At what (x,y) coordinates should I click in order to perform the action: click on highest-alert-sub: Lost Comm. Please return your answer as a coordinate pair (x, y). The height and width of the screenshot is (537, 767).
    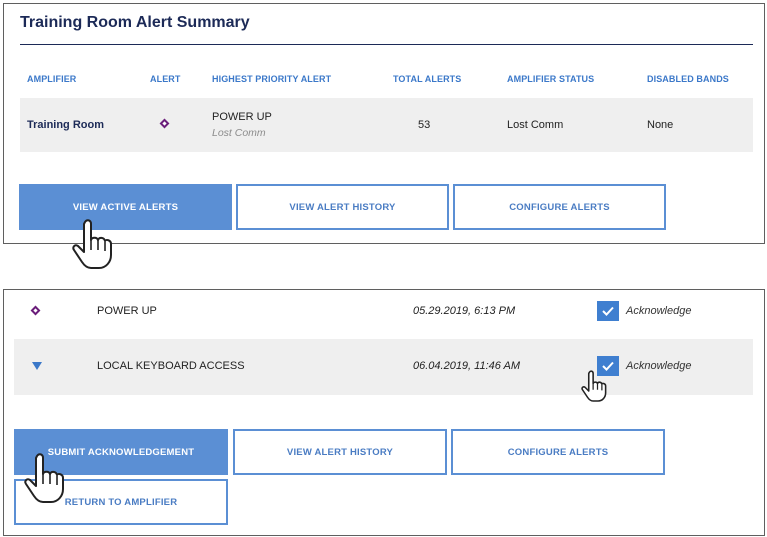
    Looking at the image, I should click on (239, 133).